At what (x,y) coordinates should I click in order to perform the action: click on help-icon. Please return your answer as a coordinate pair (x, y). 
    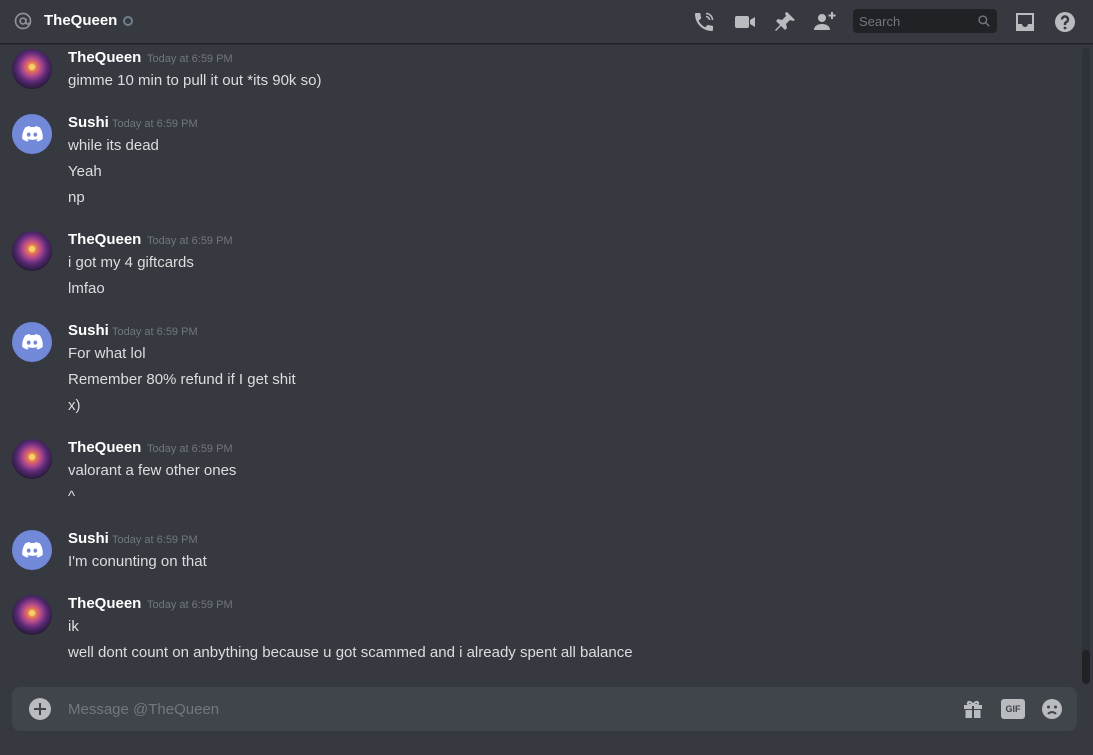
    Looking at the image, I should click on (1065, 22).